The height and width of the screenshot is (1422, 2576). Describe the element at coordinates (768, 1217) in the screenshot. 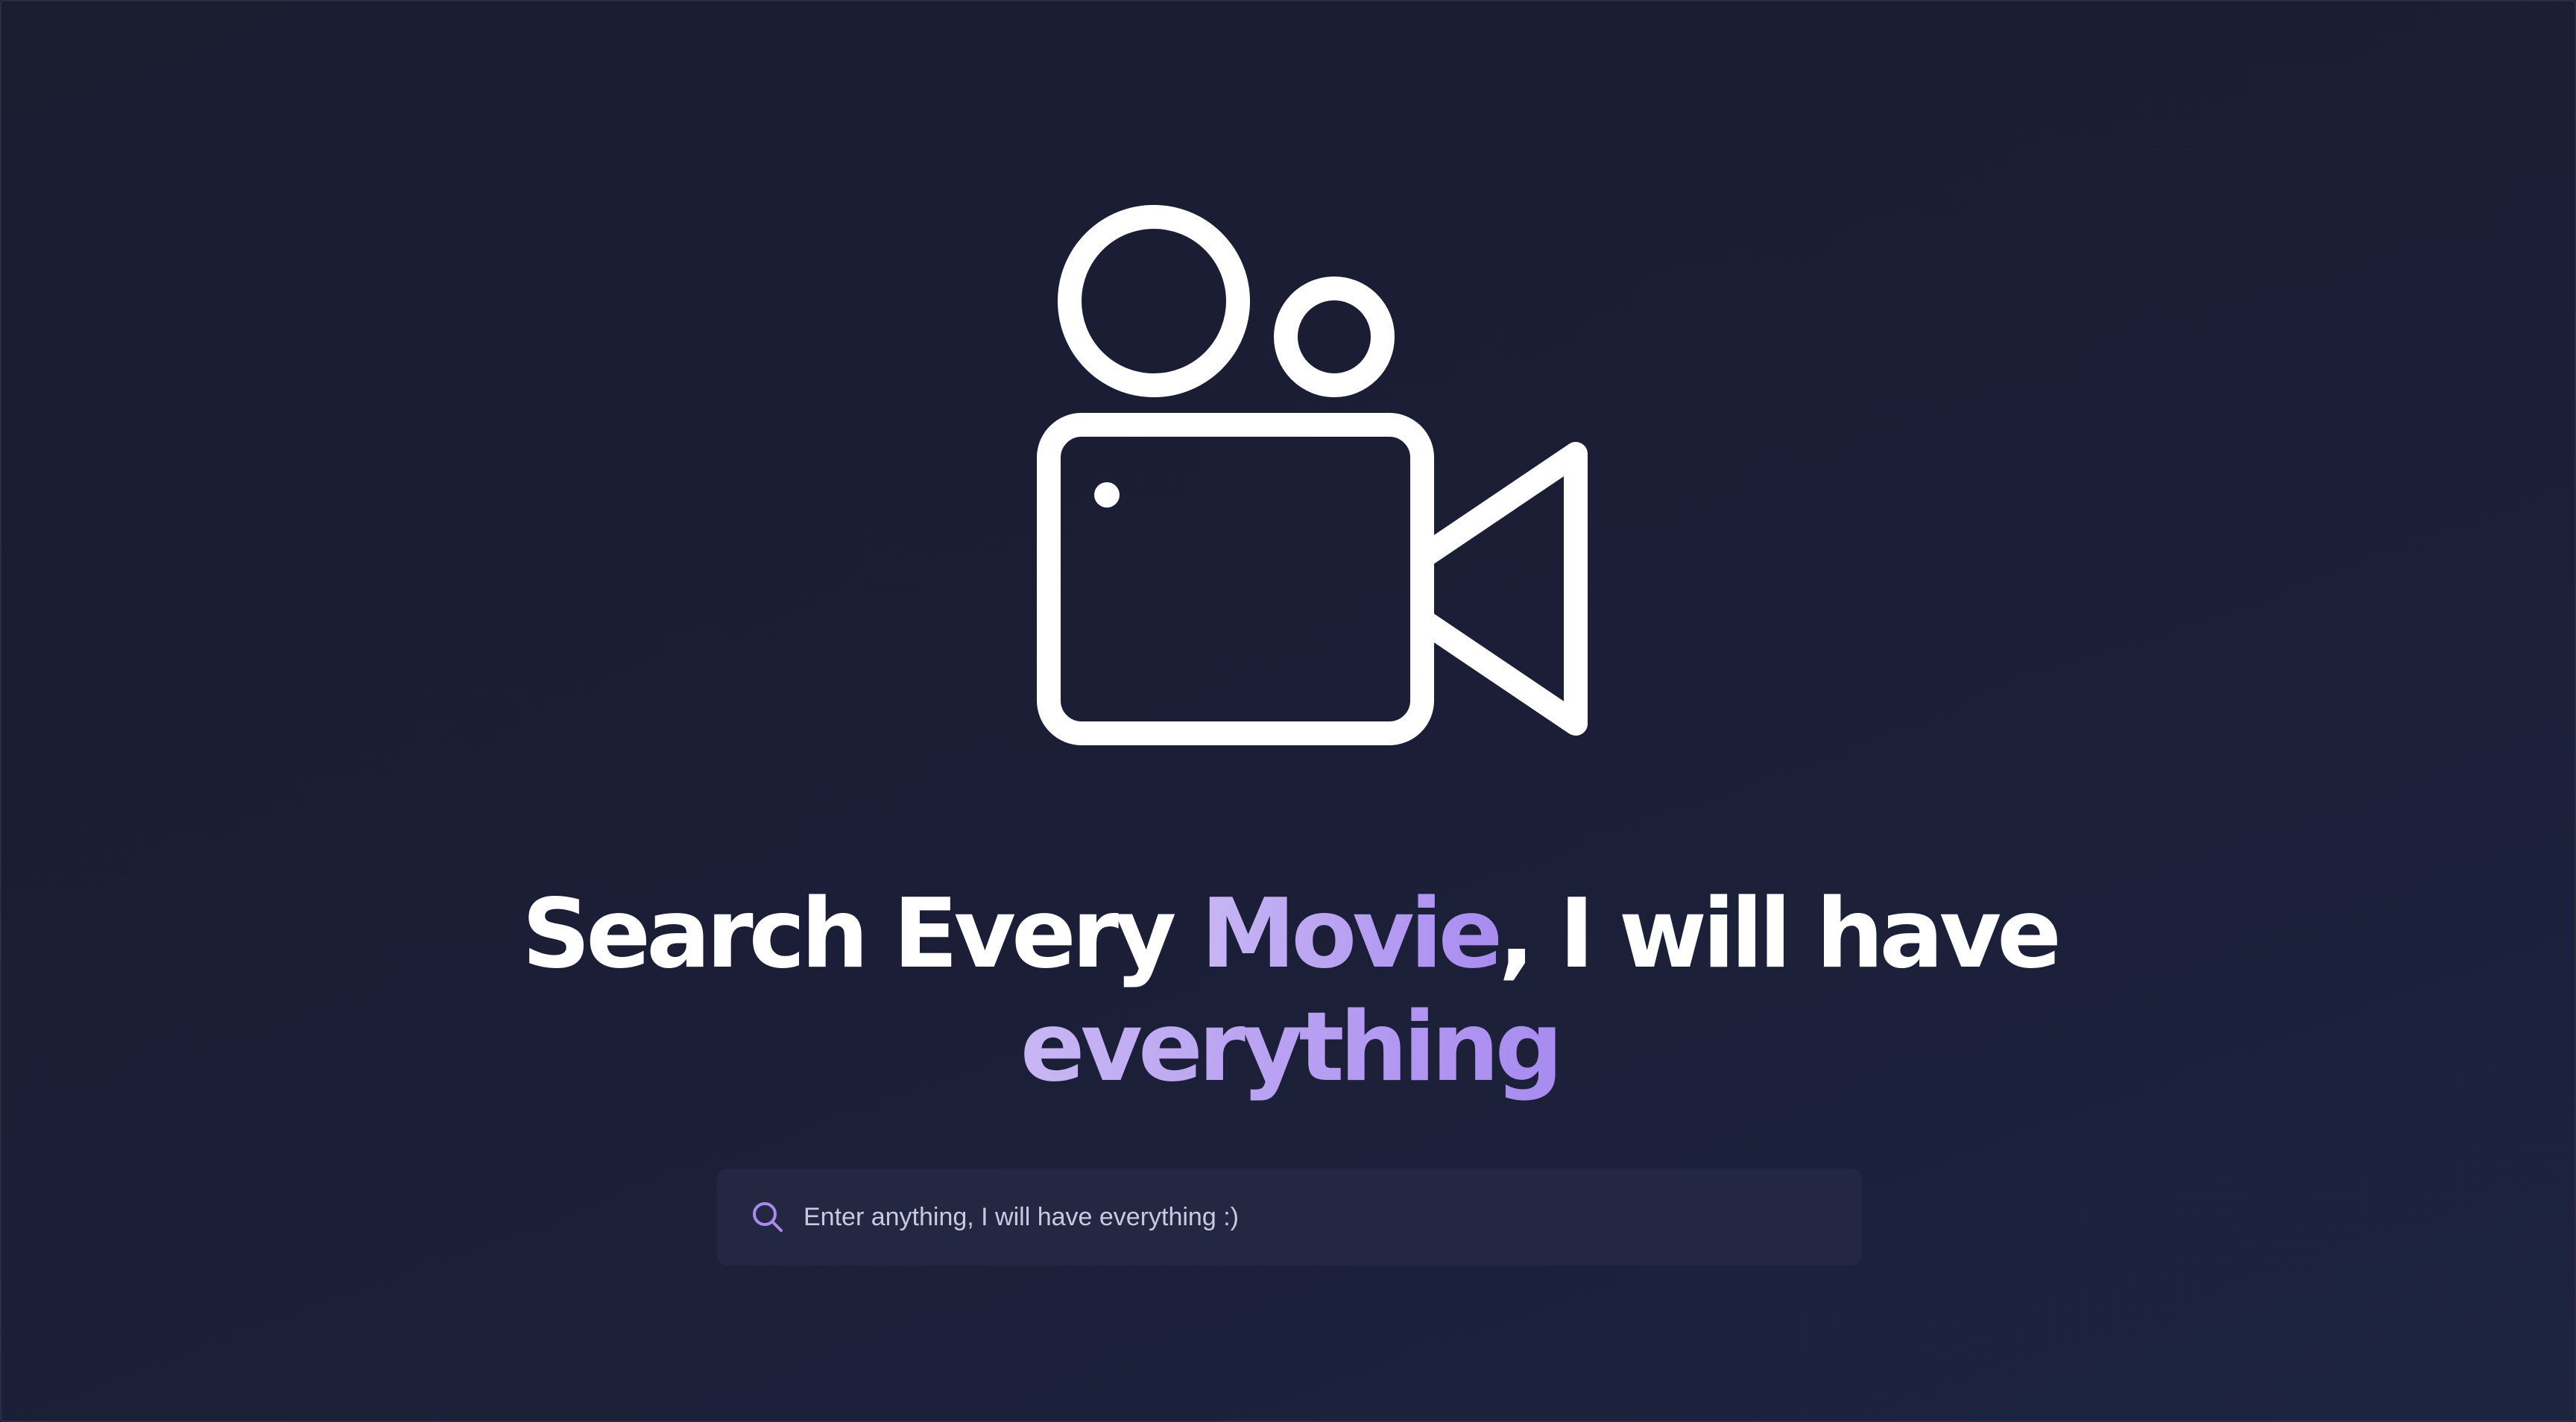

I see `search-icon` at that location.